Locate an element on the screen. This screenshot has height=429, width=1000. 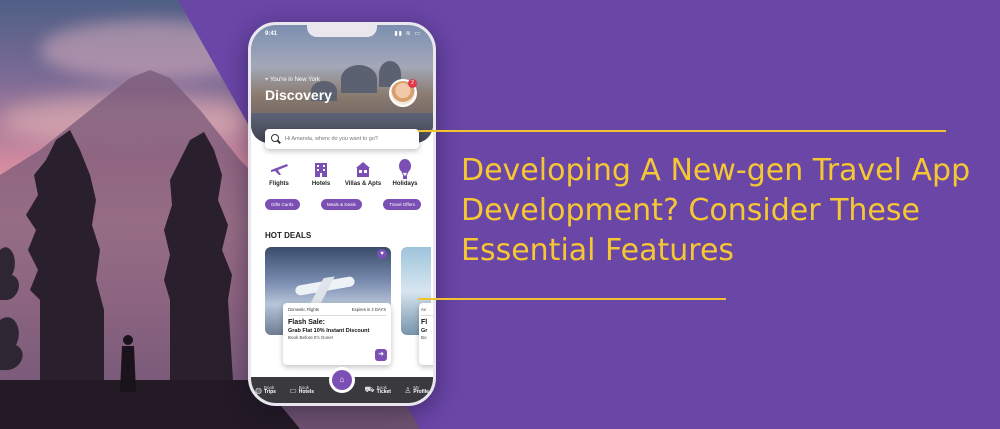
category-label: Holidays is located at coordinates (405, 184).